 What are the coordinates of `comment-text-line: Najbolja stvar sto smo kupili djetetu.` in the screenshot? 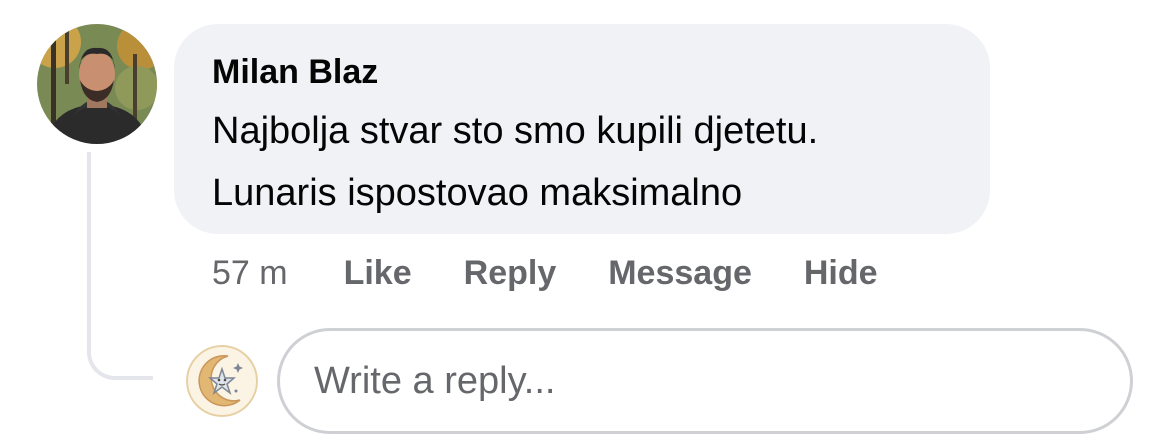 It's located at (515, 131).